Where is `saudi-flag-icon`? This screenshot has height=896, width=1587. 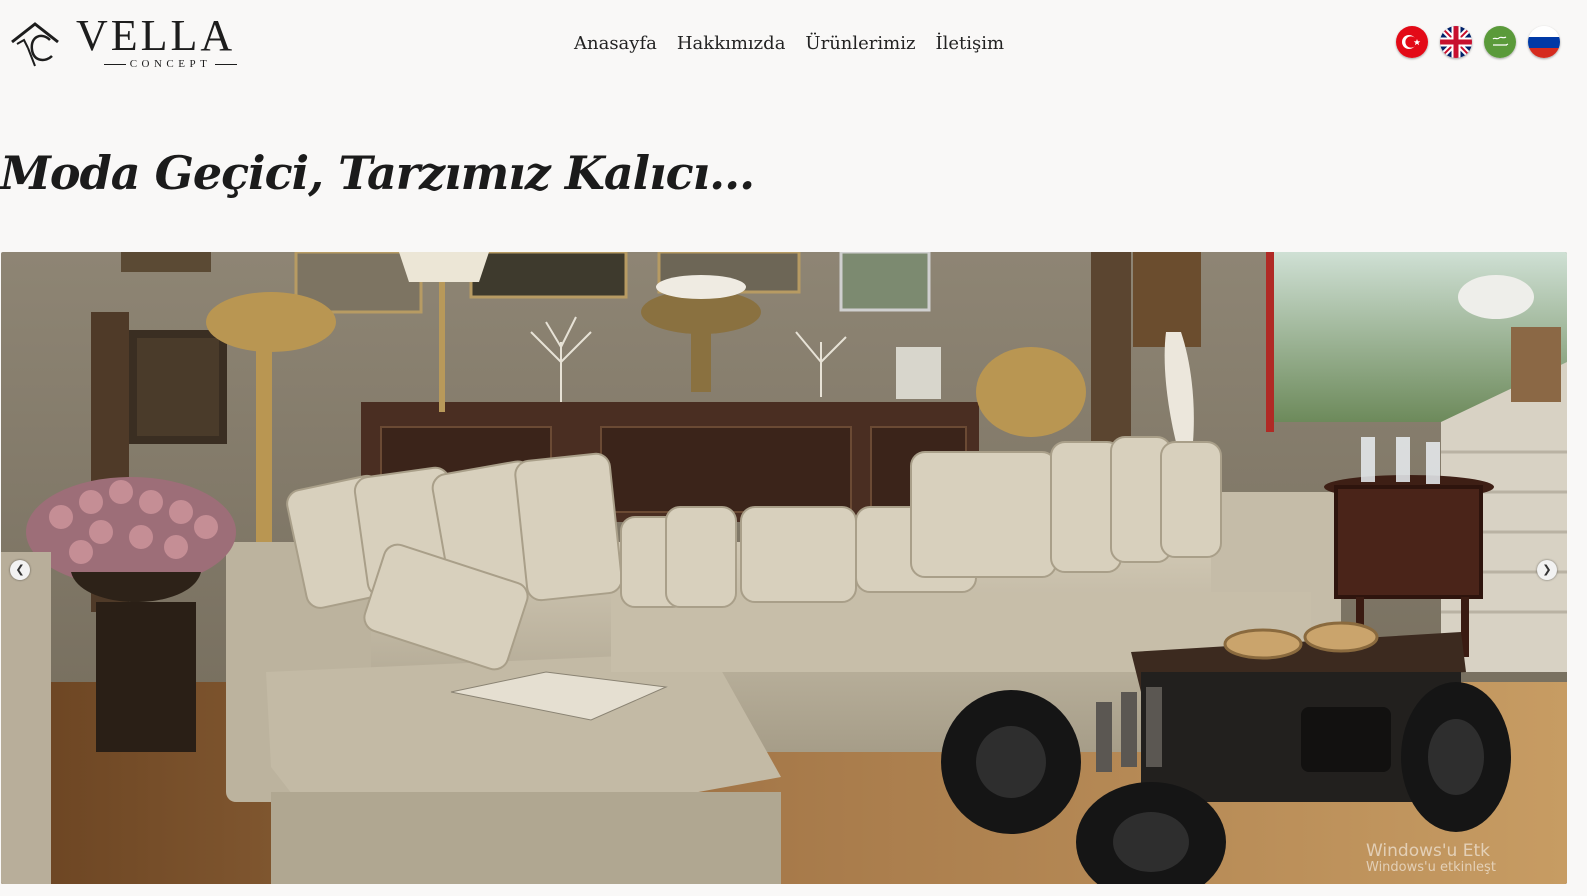
saudi-flag-icon is located at coordinates (1500, 42).